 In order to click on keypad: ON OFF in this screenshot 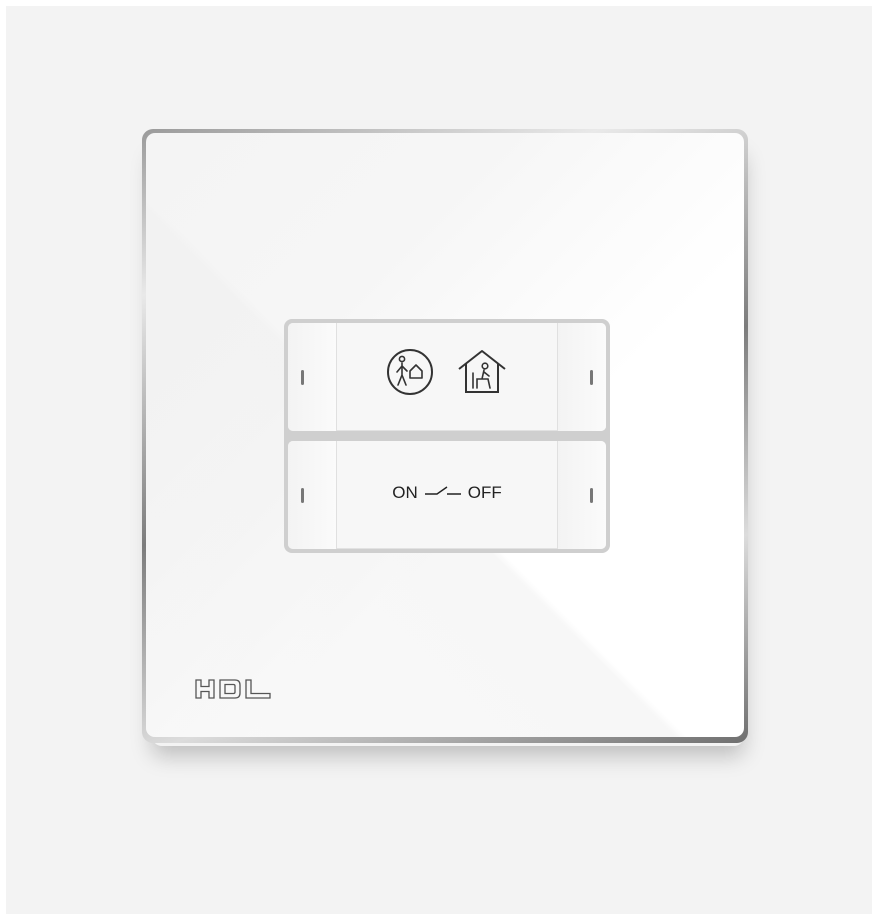, I will do `click(447, 436)`.